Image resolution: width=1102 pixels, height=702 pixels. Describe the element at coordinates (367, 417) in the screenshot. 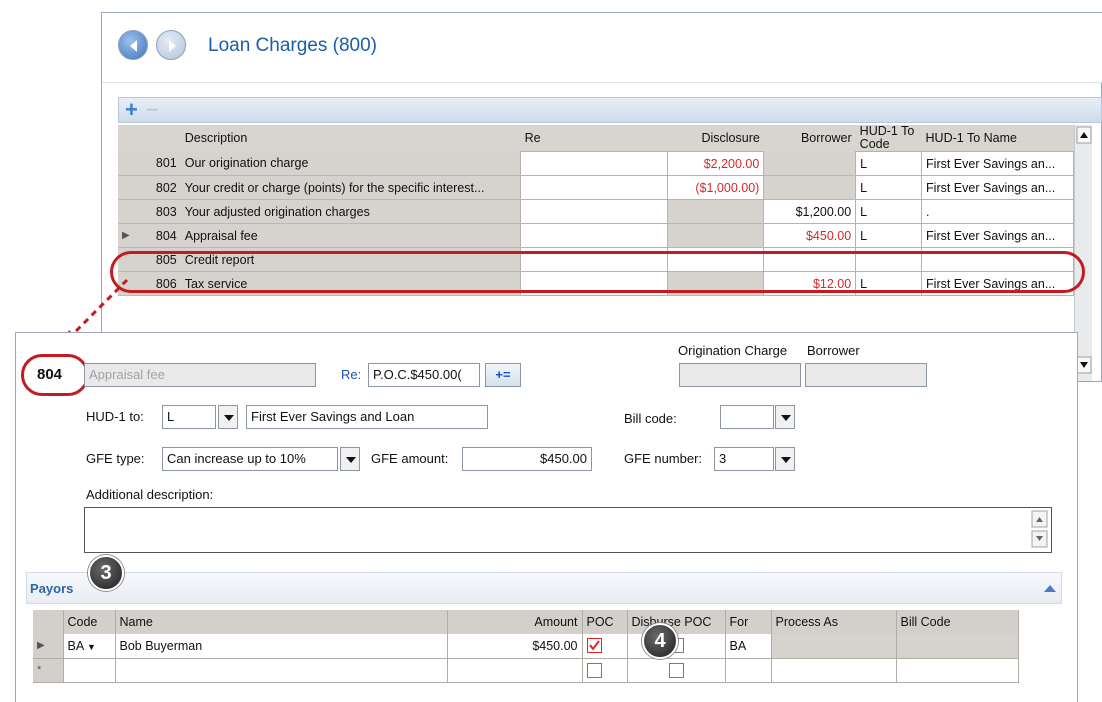

I see `hud-name-field: First Ever Savings and Loan` at that location.